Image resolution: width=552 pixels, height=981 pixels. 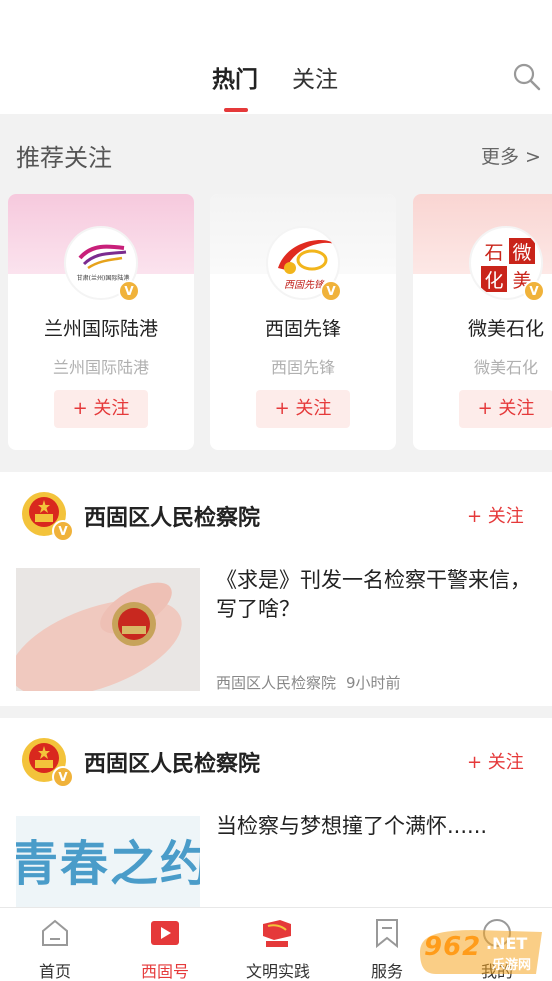 What do you see at coordinates (373, 683) in the screenshot?
I see `post-time: 9小时前` at bounding box center [373, 683].